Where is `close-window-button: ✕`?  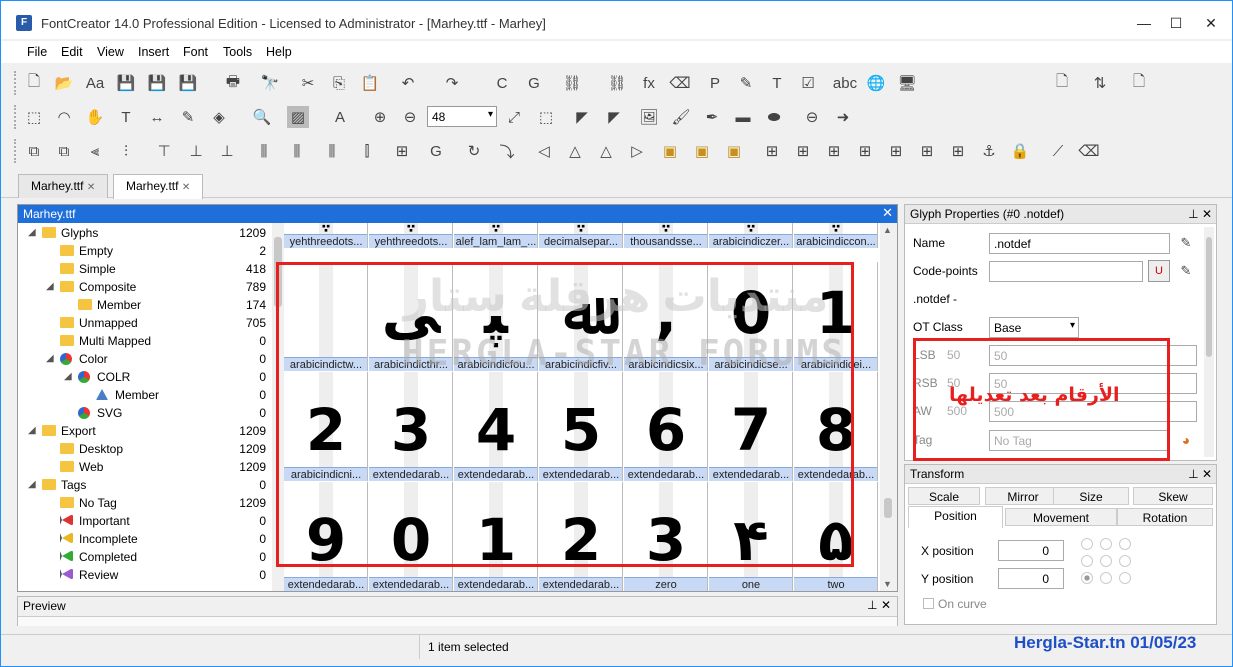
close-window-button: ✕ is located at coordinates (1211, 23).